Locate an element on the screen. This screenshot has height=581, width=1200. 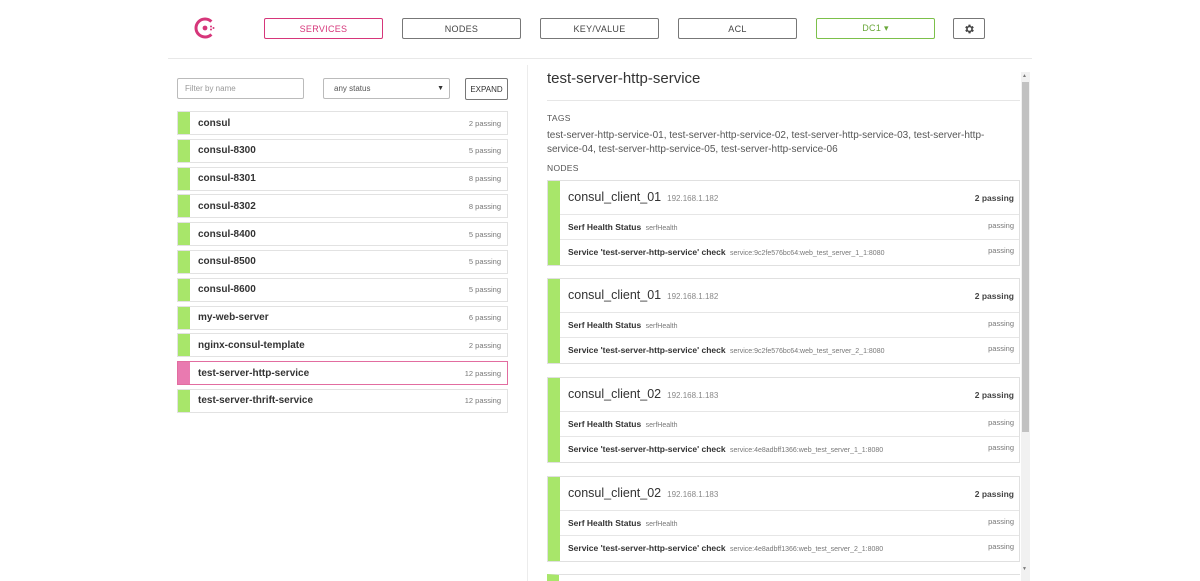
service-row-test-server-thrift-service: test-server-thrift-service 12 passing is located at coordinates (342, 400).